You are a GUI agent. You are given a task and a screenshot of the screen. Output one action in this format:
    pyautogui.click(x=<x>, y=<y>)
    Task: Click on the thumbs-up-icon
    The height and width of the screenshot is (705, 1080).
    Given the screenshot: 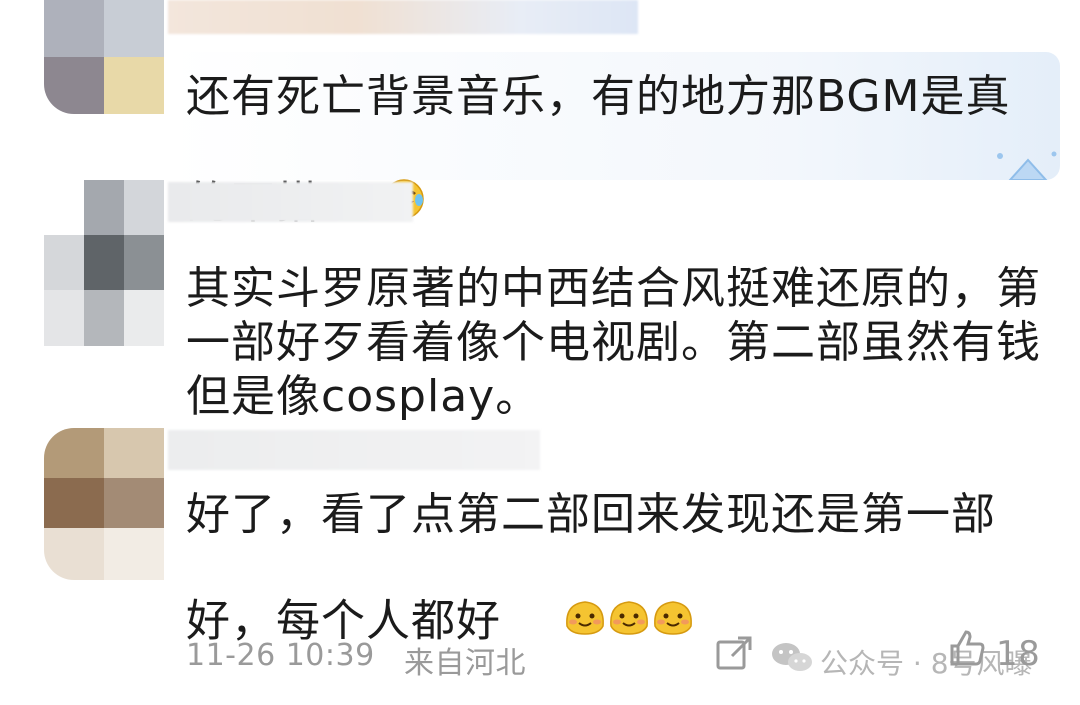 What is the action you would take?
    pyautogui.click(x=966, y=648)
    